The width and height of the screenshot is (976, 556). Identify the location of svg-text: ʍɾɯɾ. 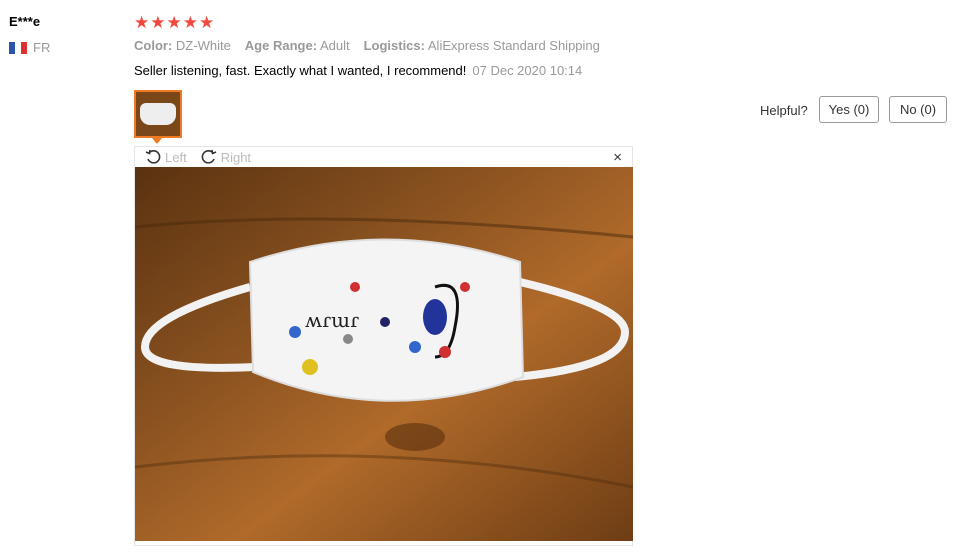
(332, 320).